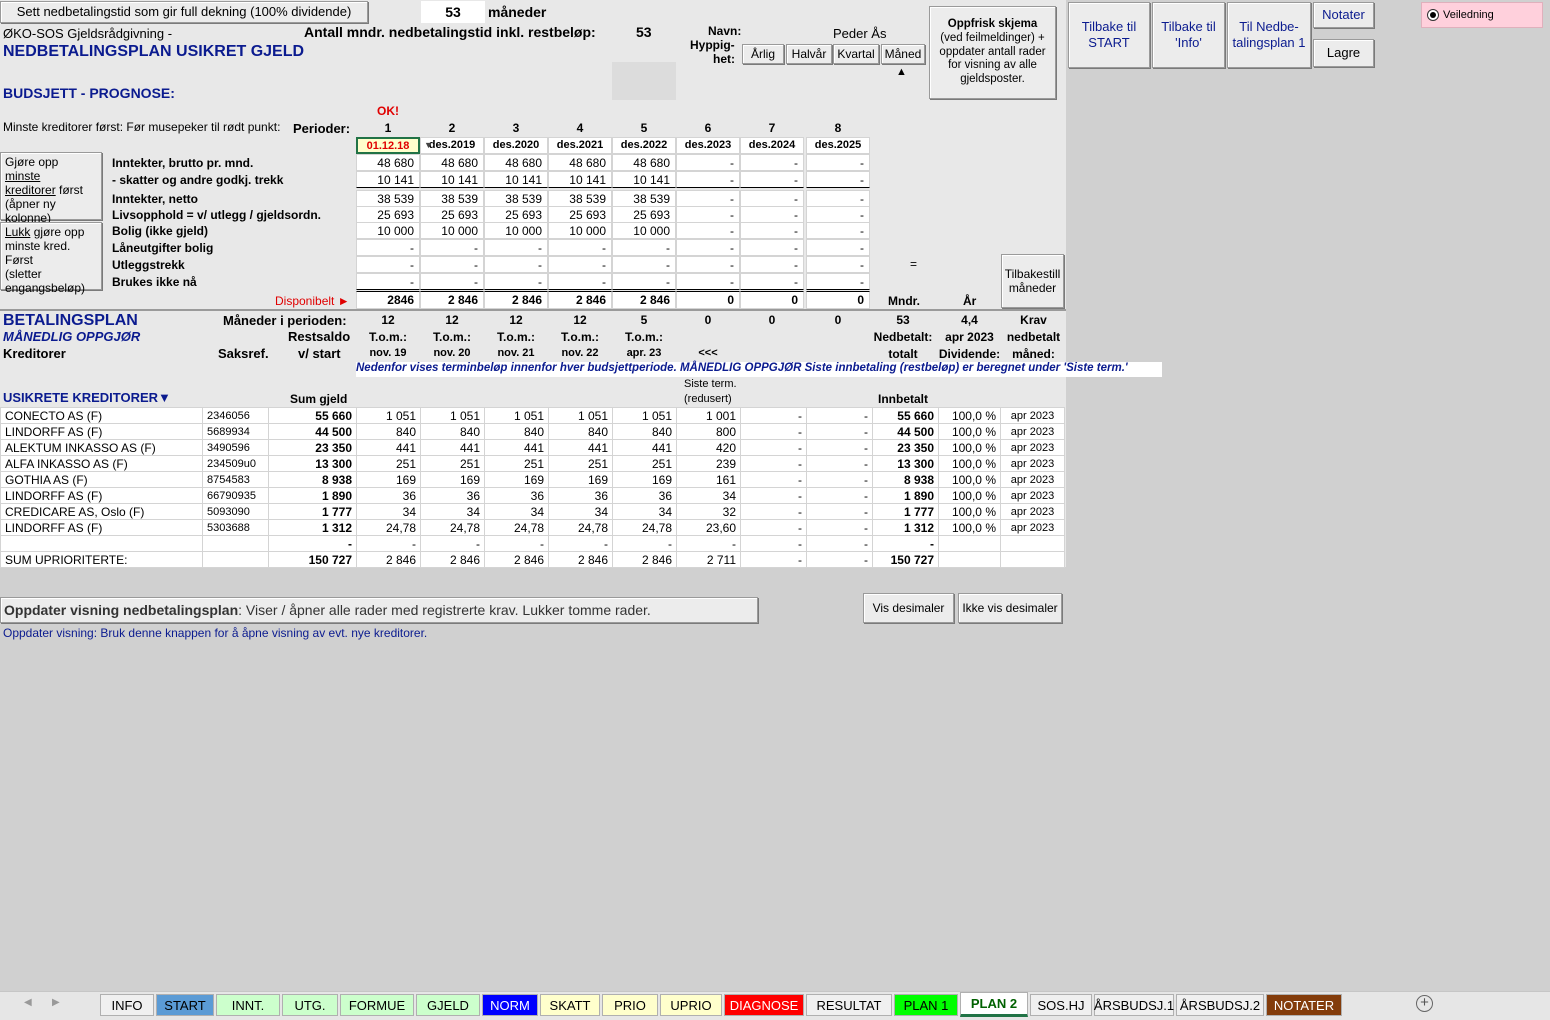 The image size is (1550, 1020). I want to click on tab-gjeld: GJELD, so click(448, 1005).